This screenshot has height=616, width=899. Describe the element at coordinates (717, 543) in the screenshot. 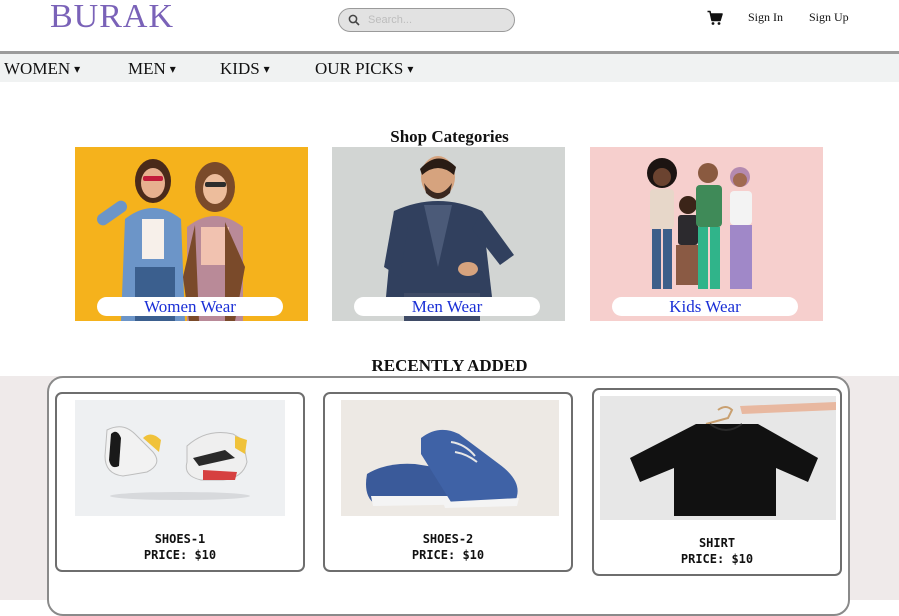

I see `product-name: SHIRT` at that location.